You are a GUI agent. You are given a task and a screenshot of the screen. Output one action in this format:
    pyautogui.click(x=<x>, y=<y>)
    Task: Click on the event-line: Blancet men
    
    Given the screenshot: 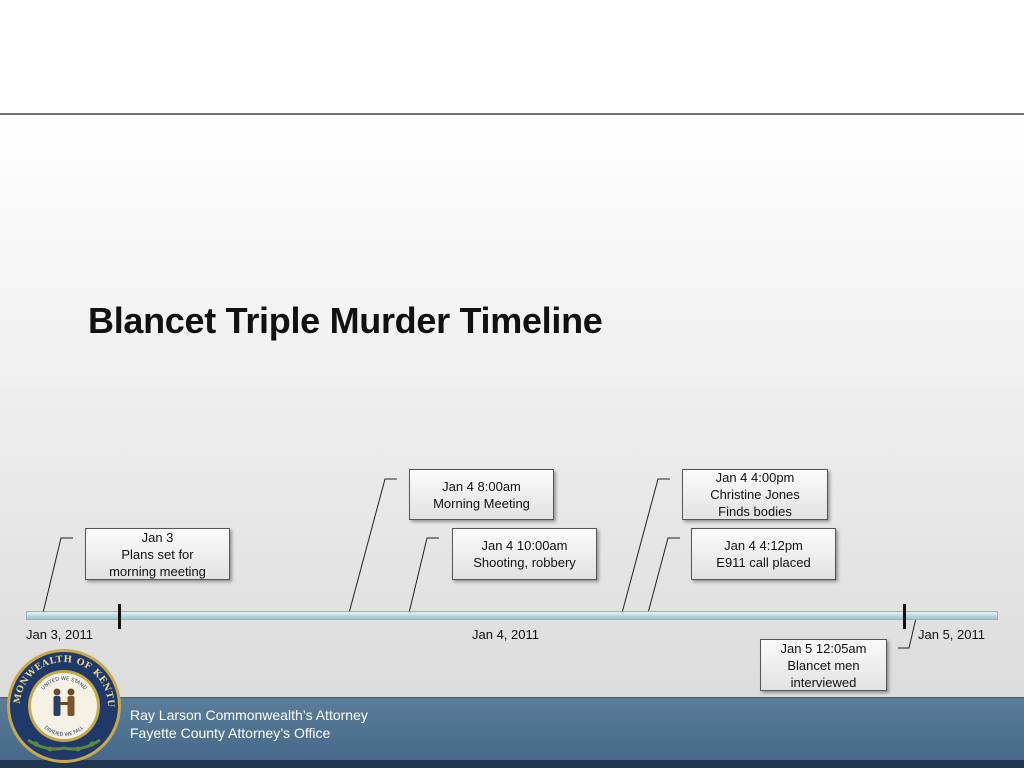 What is the action you would take?
    pyautogui.click(x=823, y=665)
    